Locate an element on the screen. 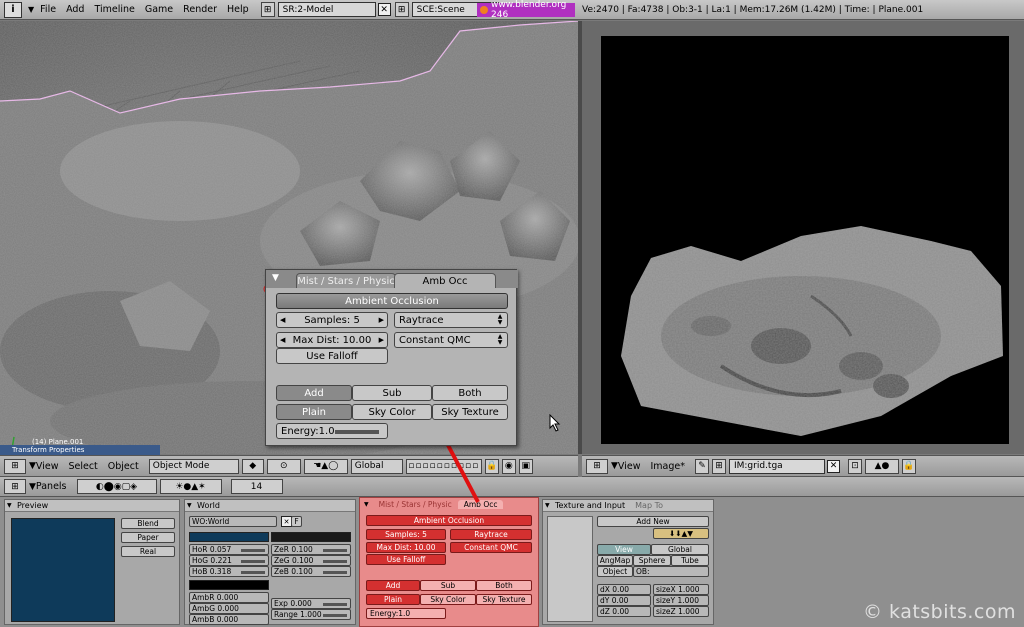  ao-plain-button: Plain is located at coordinates (393, 599).